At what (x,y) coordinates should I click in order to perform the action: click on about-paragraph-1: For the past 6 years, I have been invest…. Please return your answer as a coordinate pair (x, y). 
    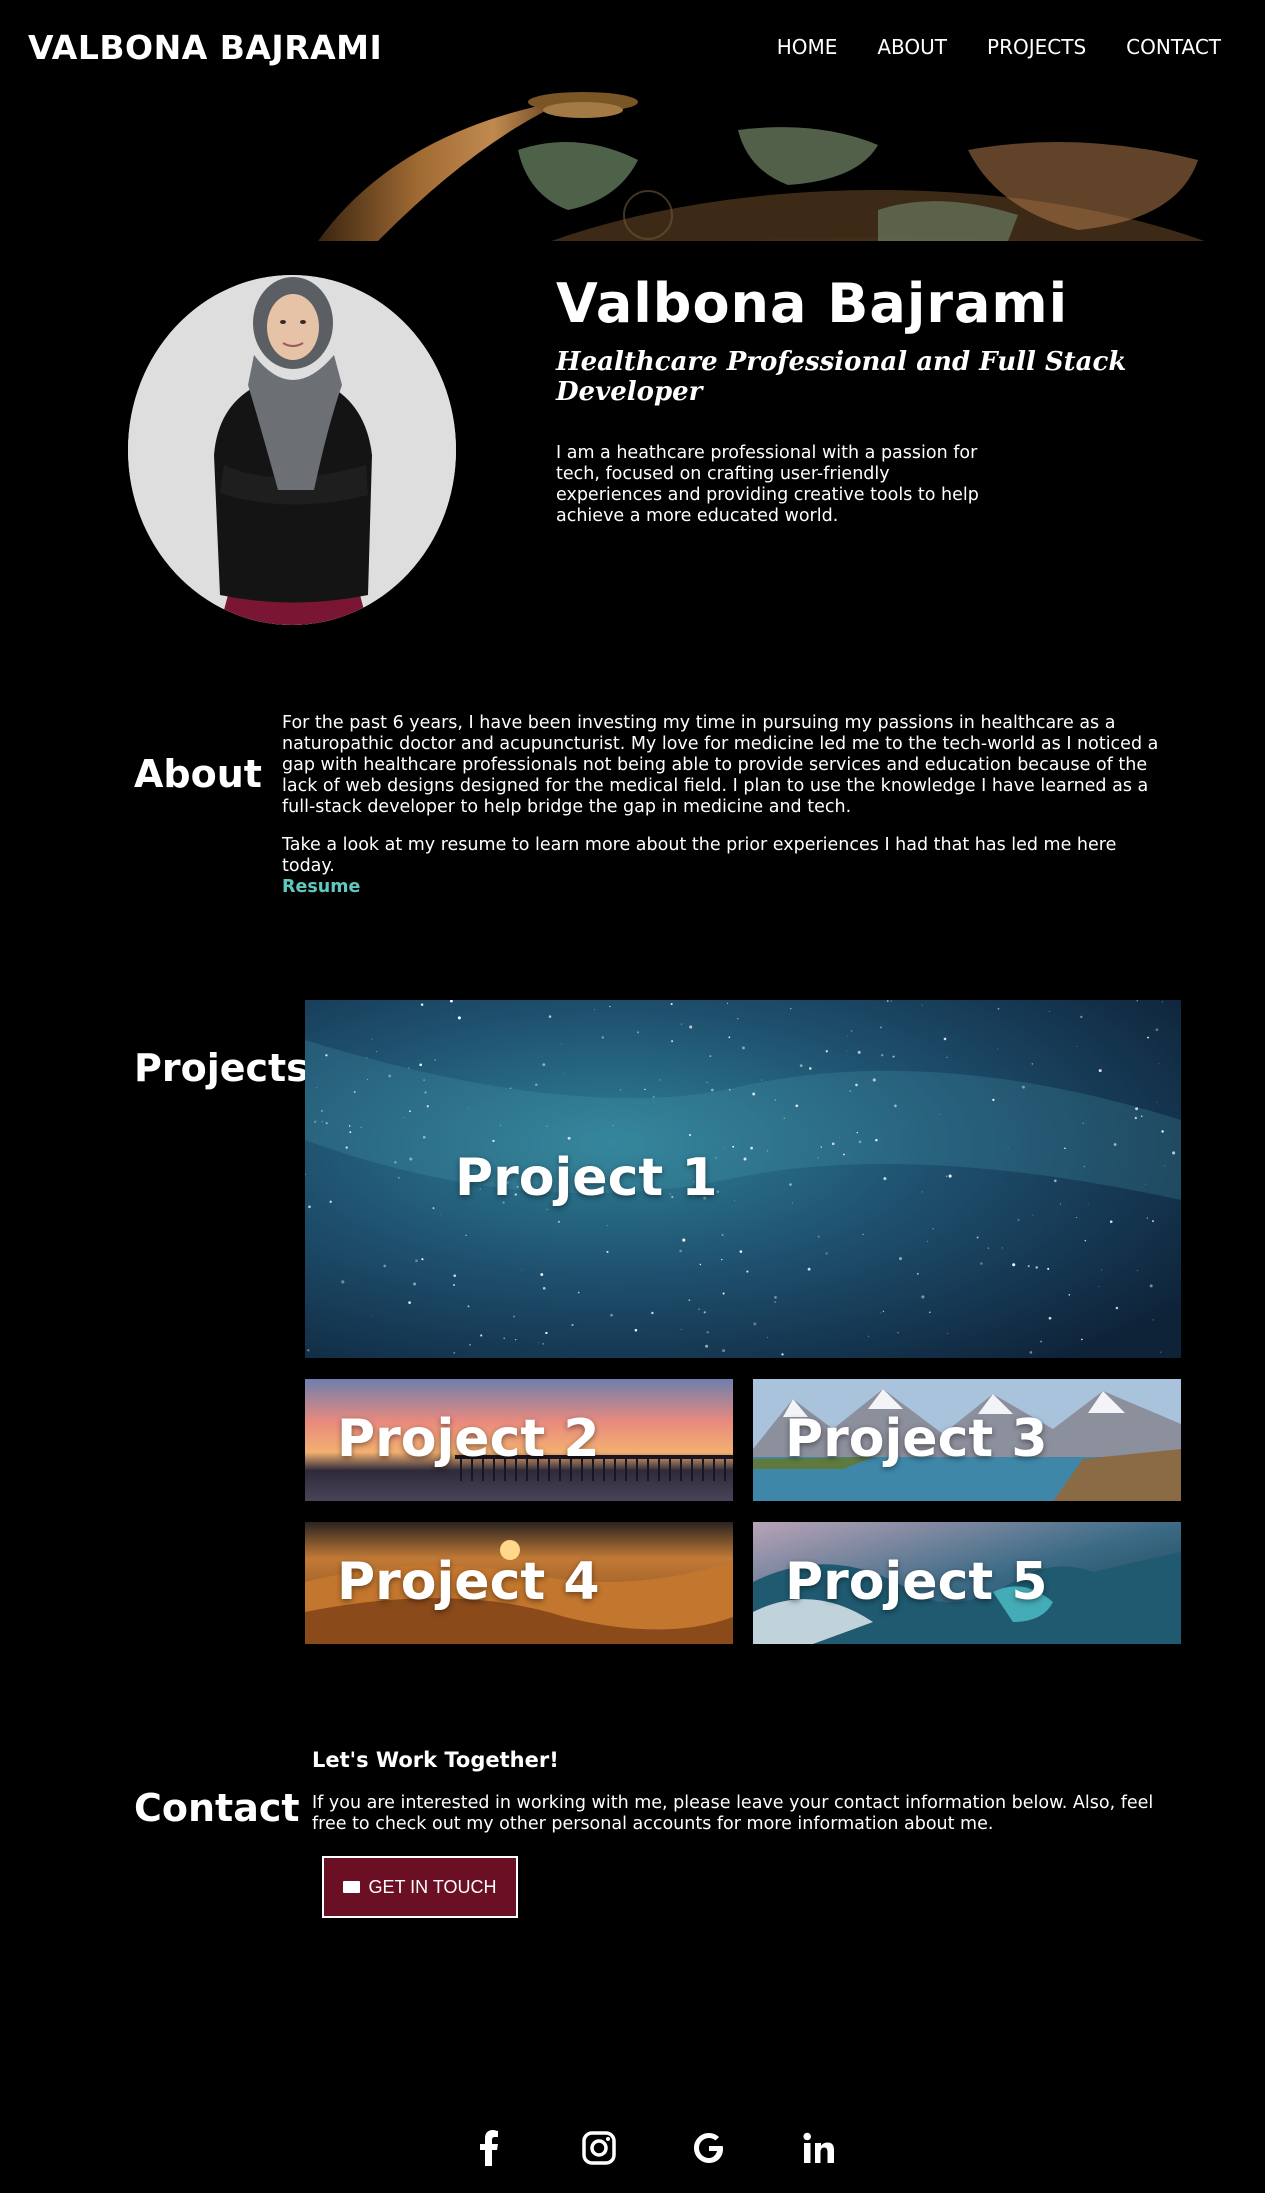
    Looking at the image, I should click on (720, 765).